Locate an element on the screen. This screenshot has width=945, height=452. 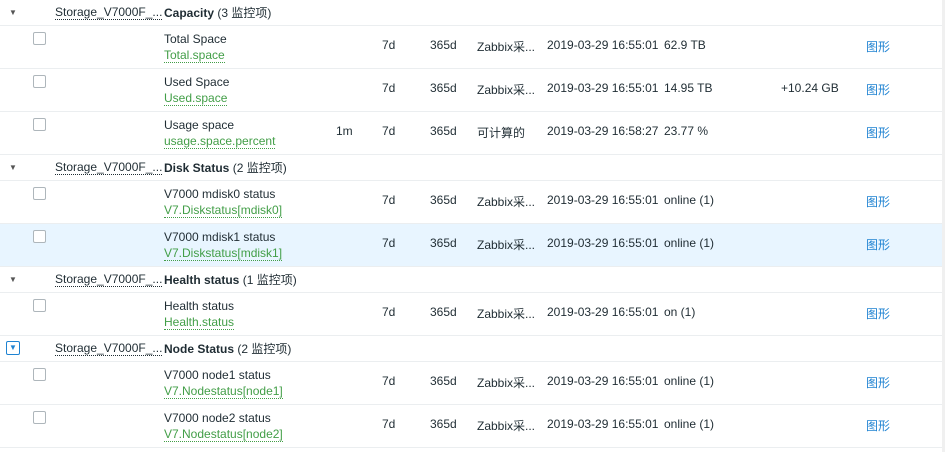
item-name: Usage space is located at coordinates (199, 125).